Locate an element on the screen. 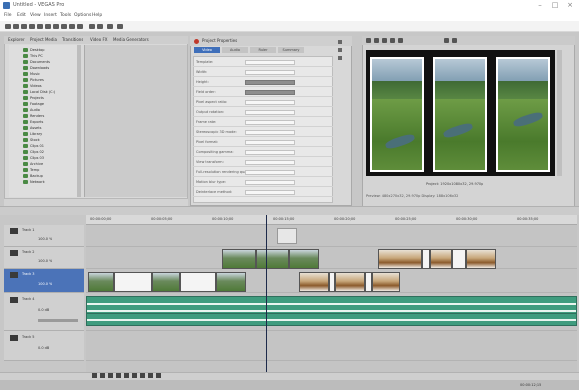 This screenshot has width=579, height=390. overlay-icon is located at coordinates (384, 40).